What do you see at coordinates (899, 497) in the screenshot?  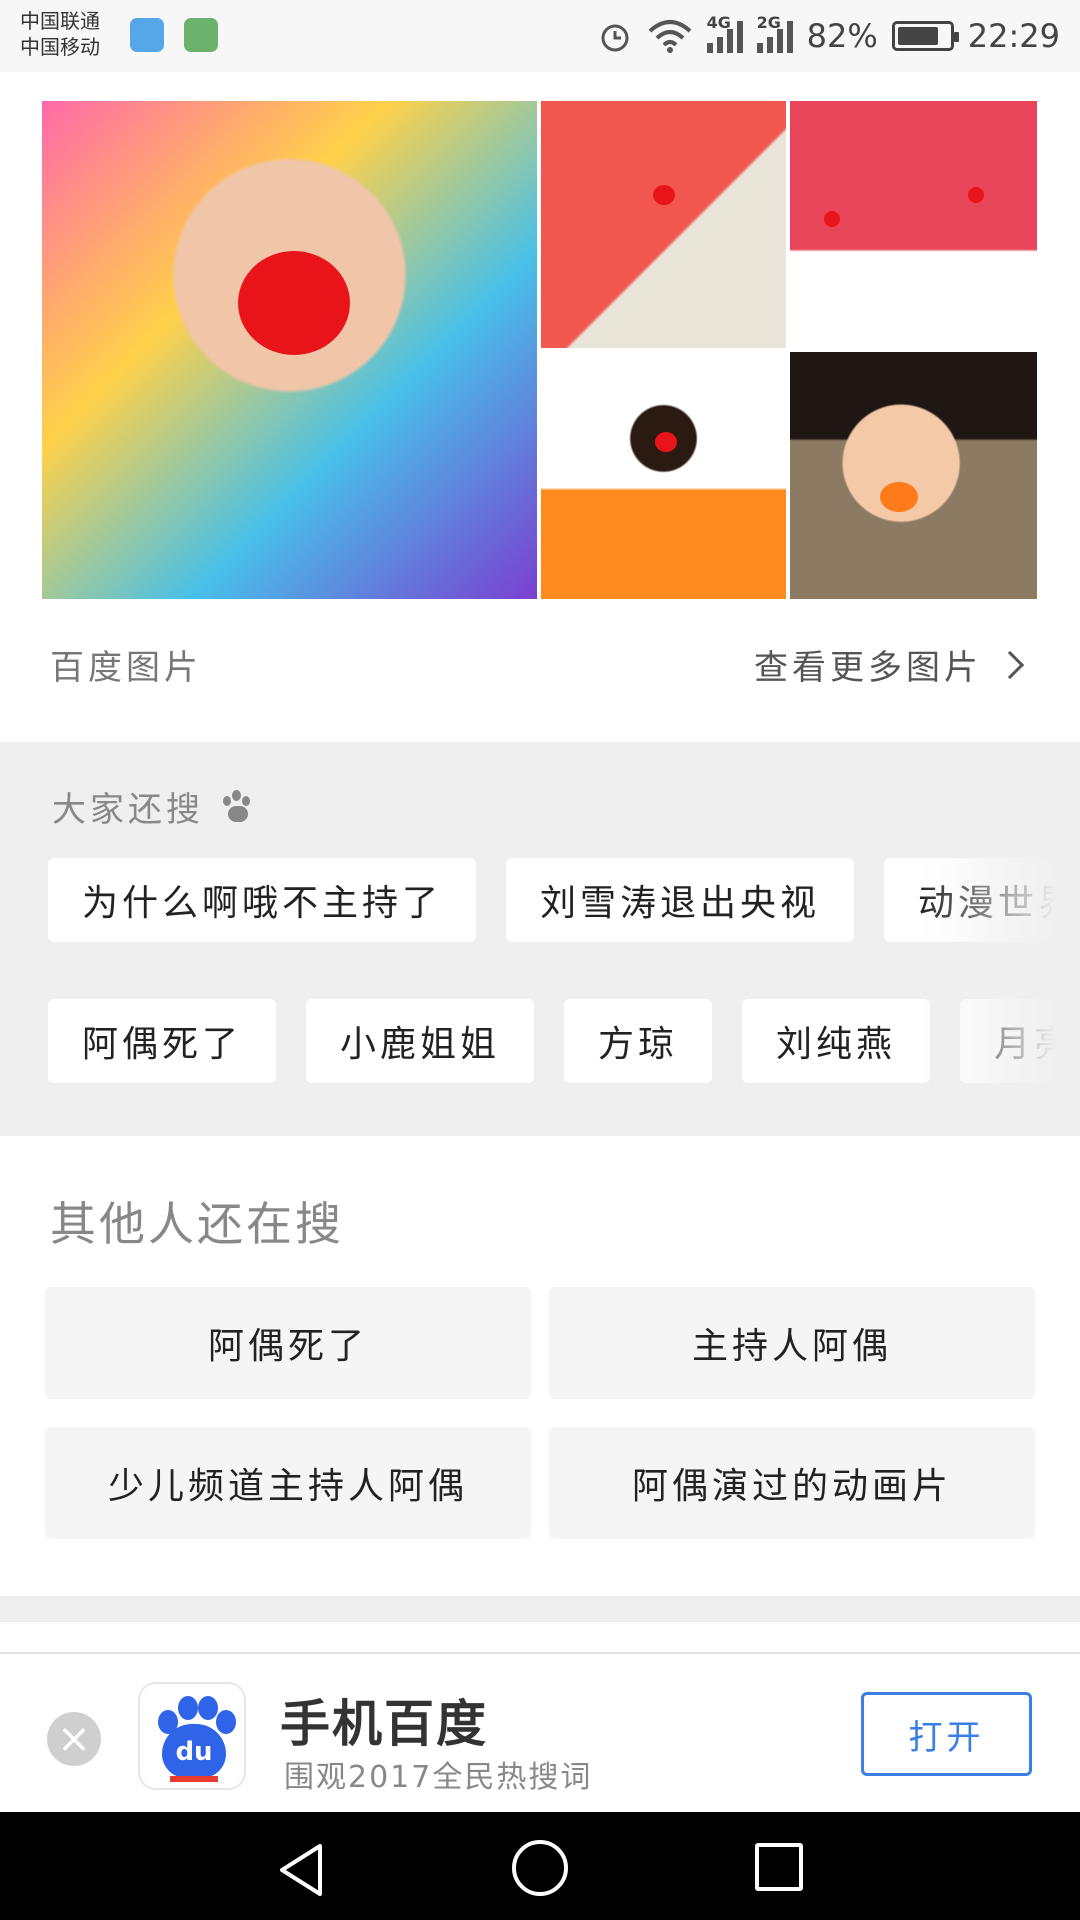 I see `orange-nose-decoration` at bounding box center [899, 497].